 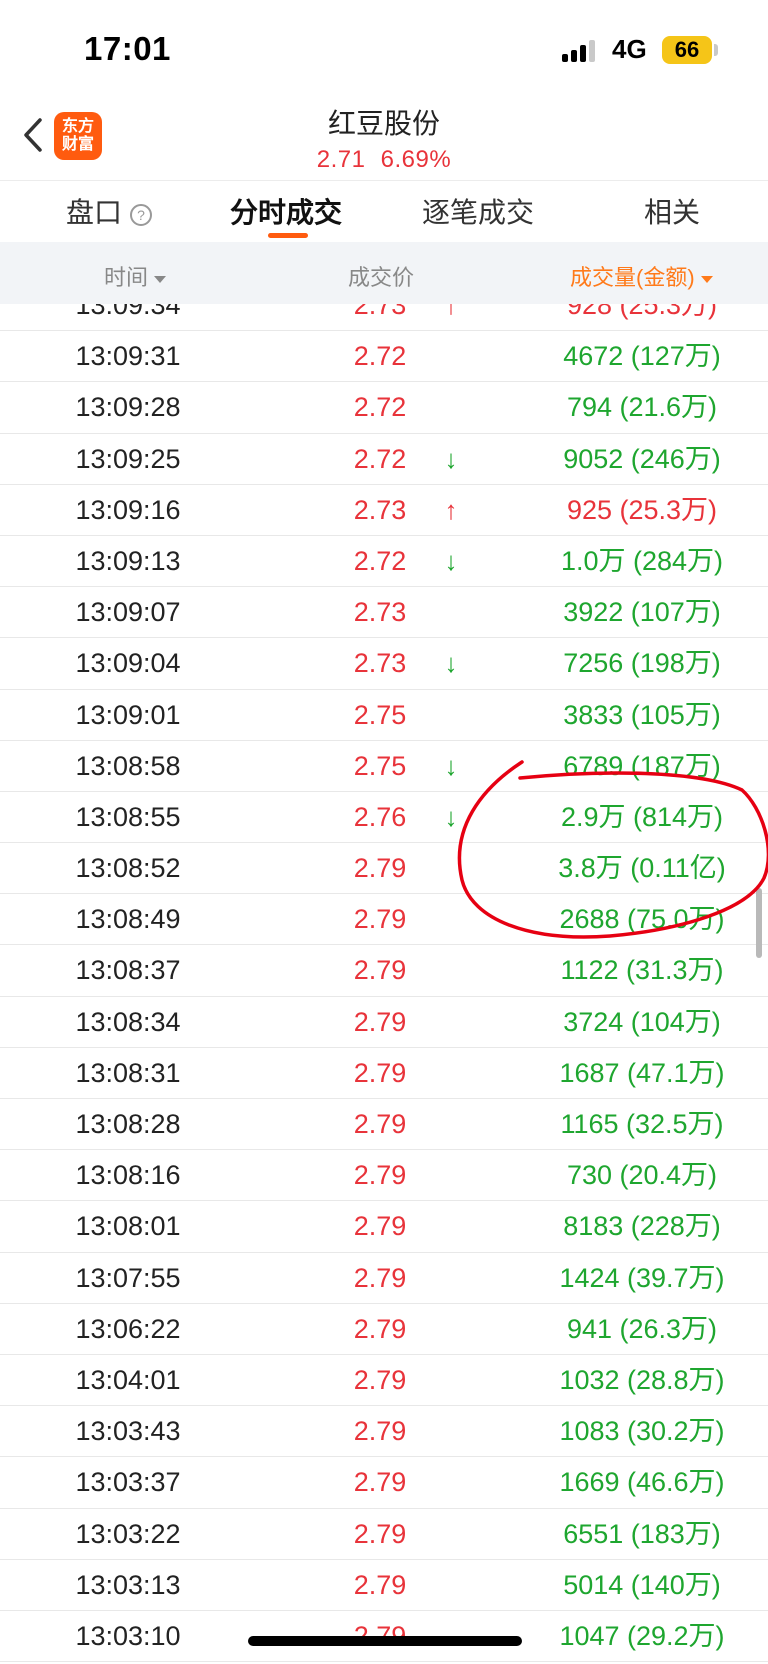 What do you see at coordinates (128, 1533) in the screenshot?
I see `trade-time: 13:03:22` at bounding box center [128, 1533].